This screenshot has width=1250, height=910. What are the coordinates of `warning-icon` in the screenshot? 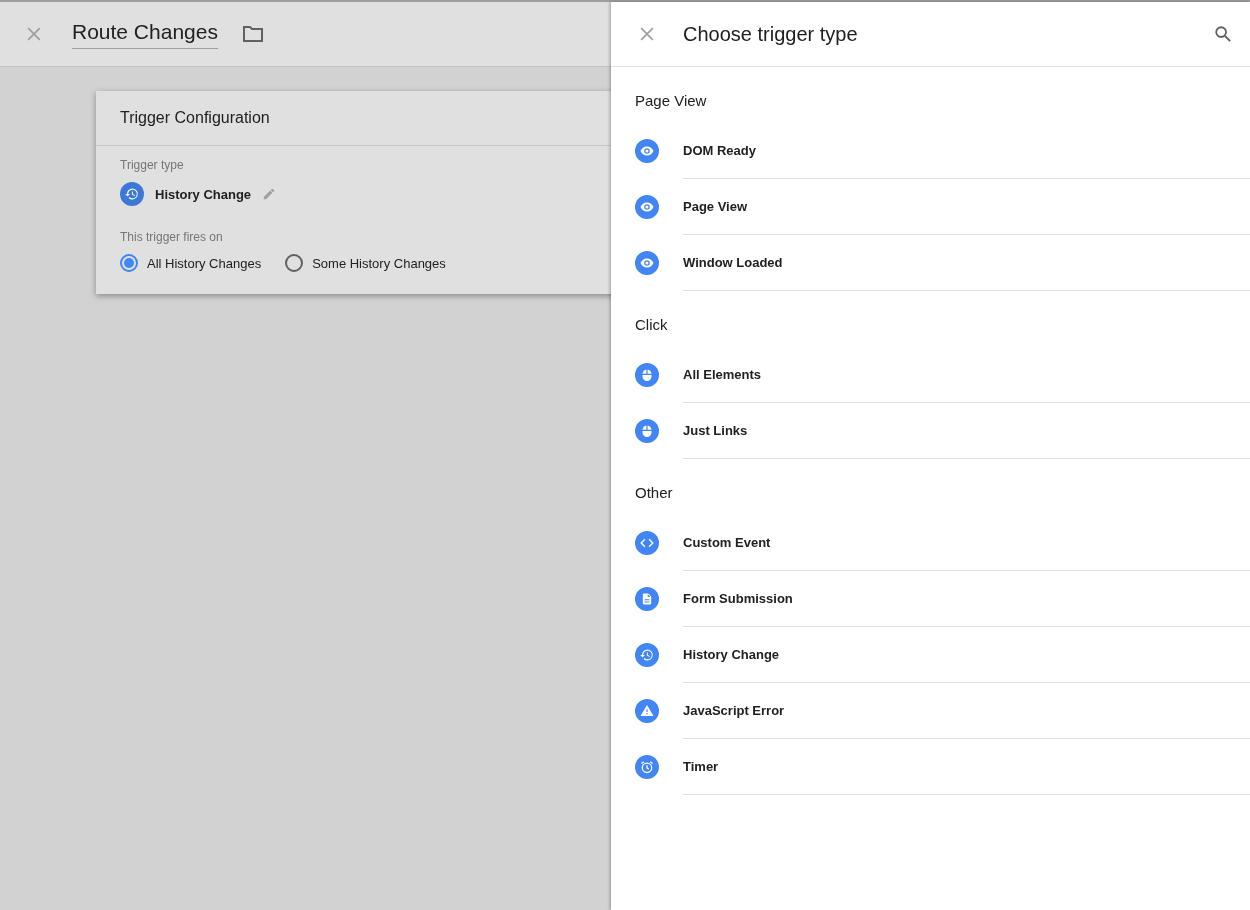 It's located at (647, 711).